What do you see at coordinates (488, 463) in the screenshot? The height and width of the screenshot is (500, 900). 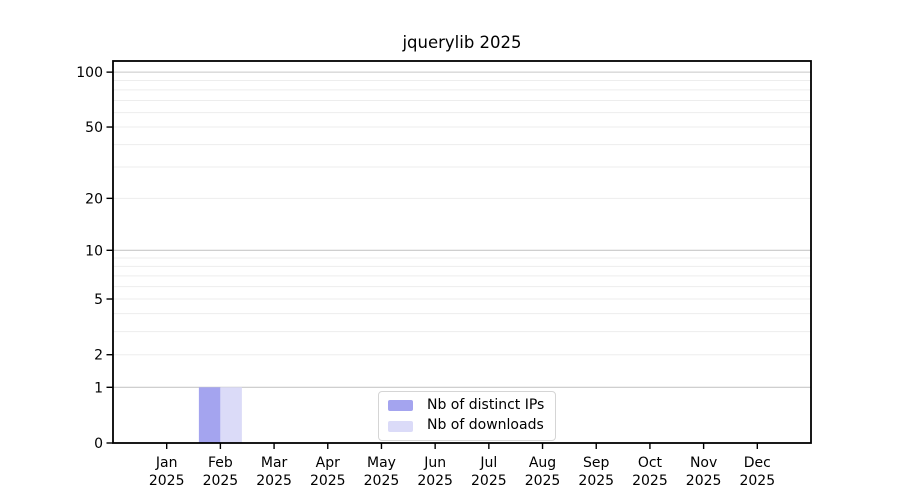 I see `x-tick-label-month: Jul` at bounding box center [488, 463].